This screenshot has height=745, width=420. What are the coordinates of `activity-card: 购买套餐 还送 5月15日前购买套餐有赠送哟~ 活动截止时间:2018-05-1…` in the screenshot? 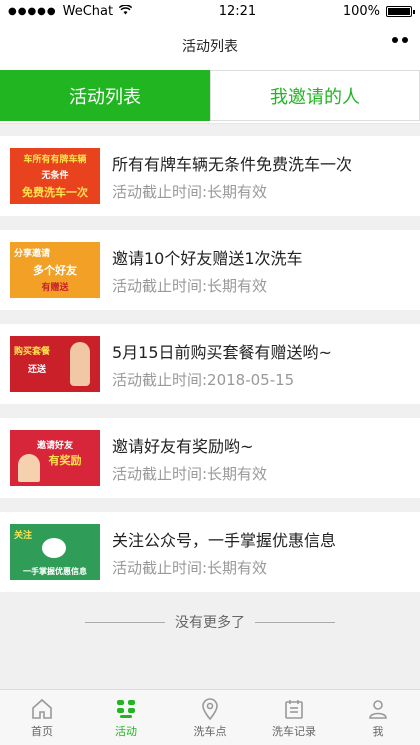 It's located at (210, 364).